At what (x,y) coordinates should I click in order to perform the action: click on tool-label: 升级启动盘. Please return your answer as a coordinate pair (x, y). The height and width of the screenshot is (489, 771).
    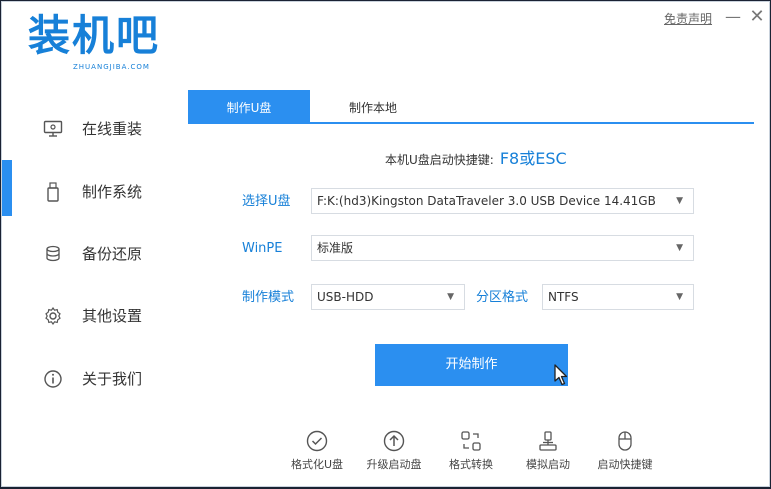
    Looking at the image, I should click on (394, 464).